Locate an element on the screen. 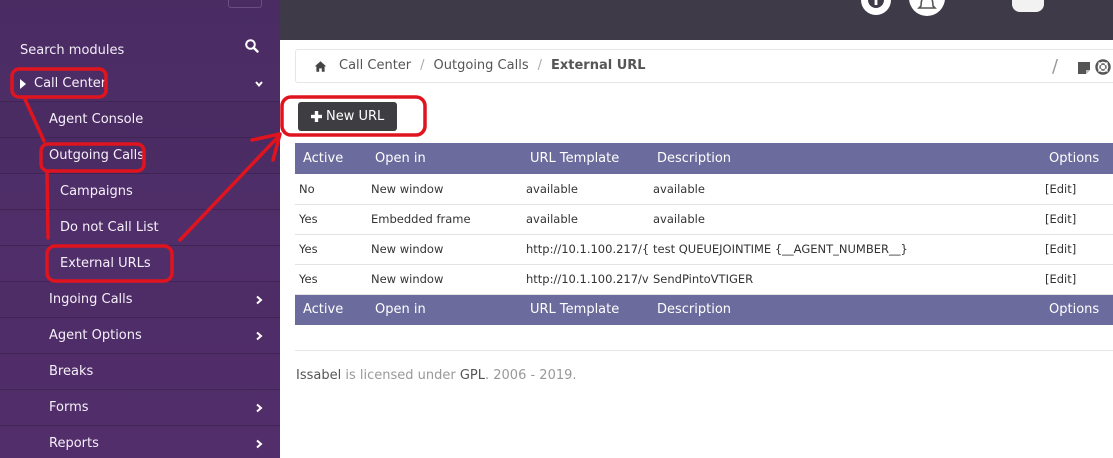  breadcrumb-item-call-center: Call Center is located at coordinates (375, 65).